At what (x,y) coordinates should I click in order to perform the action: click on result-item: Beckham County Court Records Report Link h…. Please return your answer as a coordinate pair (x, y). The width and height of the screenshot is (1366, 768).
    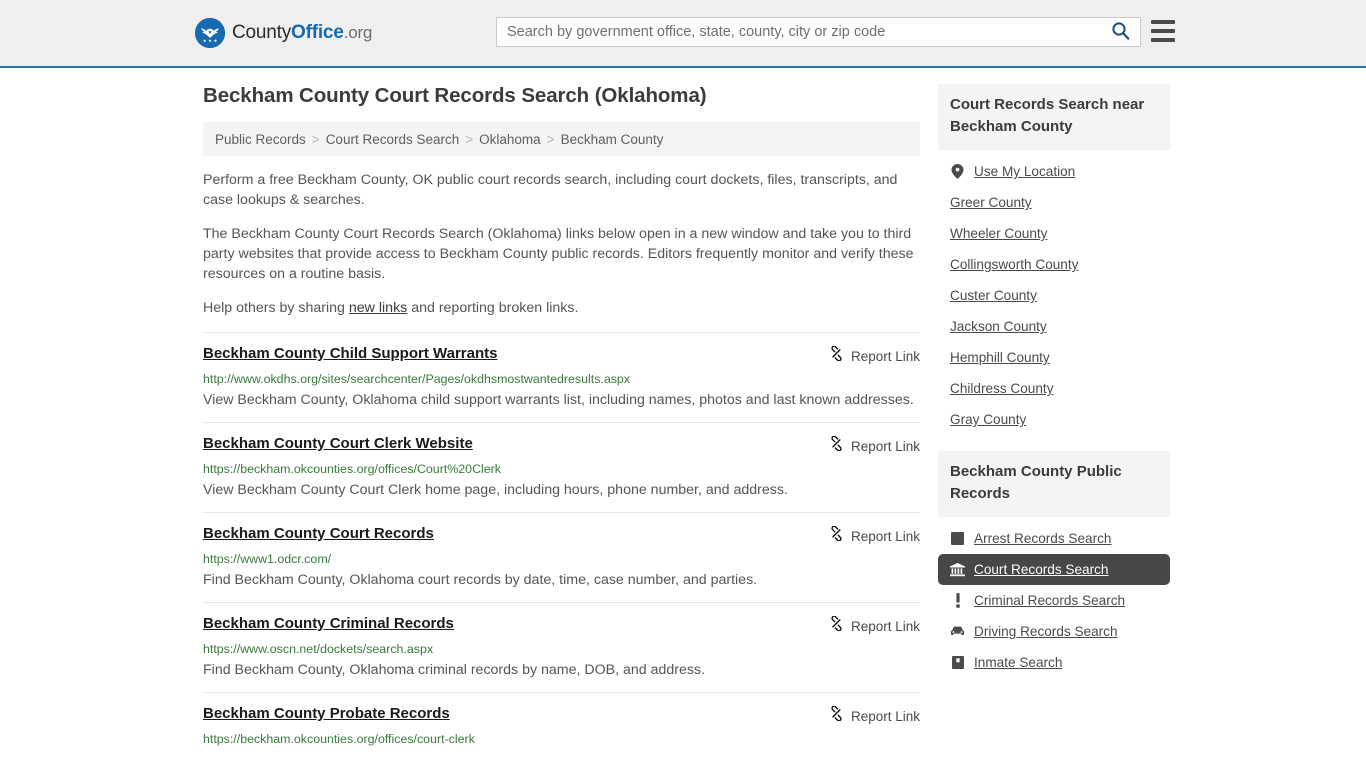
    Looking at the image, I should click on (561, 557).